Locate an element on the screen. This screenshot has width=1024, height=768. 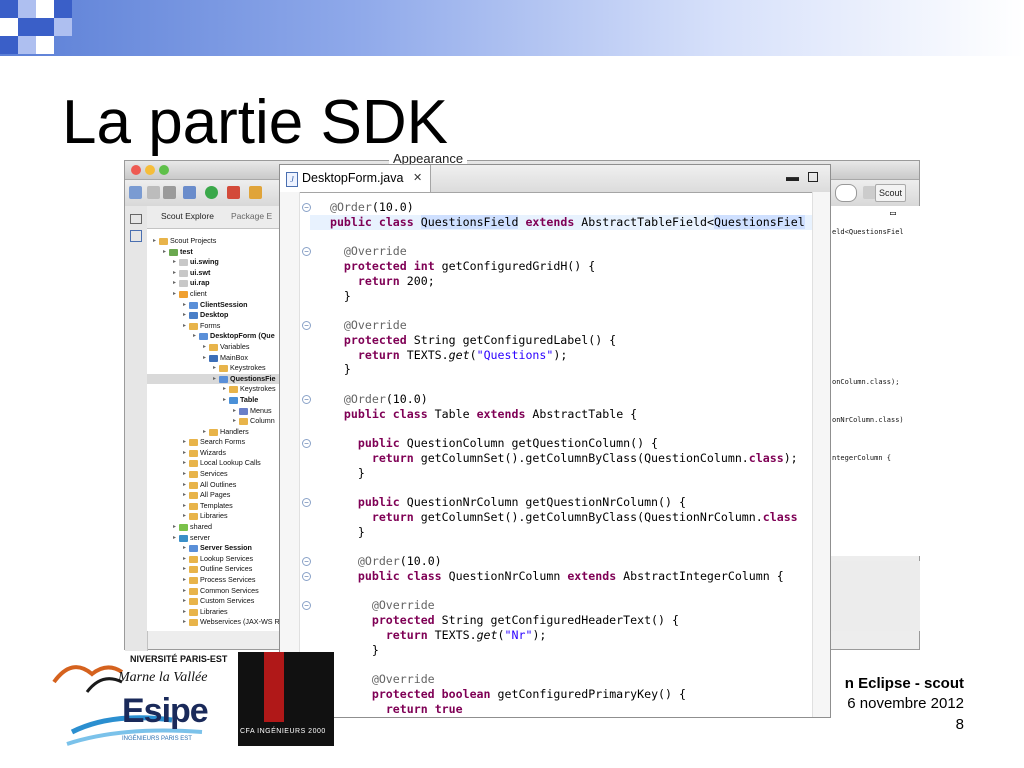
tree-item: ▸ Forms is located at coordinates (214, 326).